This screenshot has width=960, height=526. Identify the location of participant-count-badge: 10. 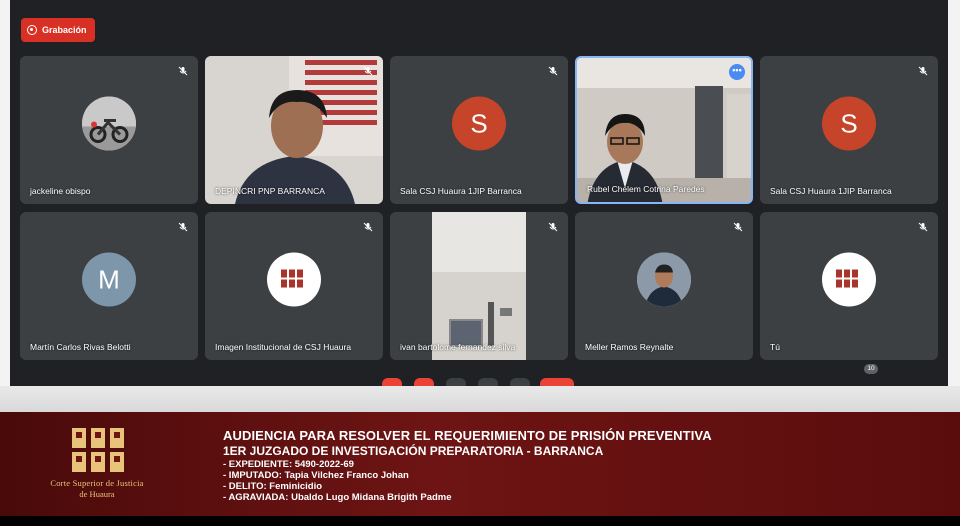
(871, 369).